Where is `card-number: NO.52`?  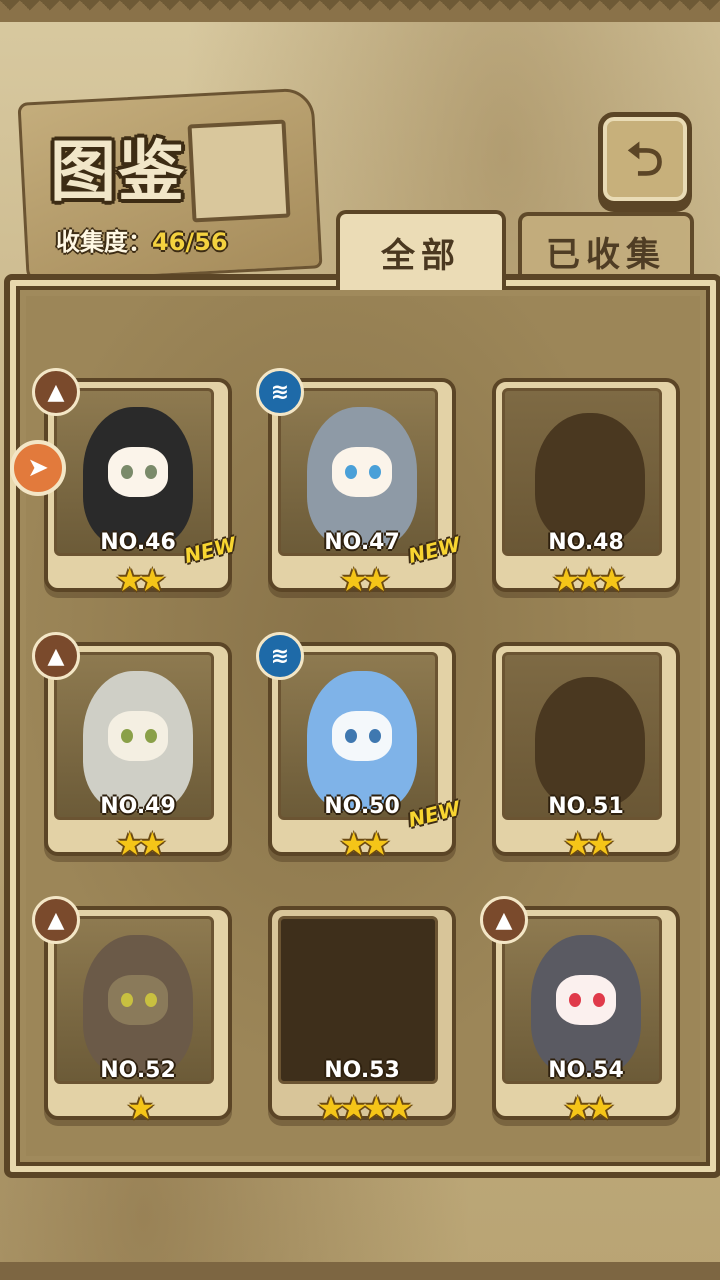
card-number: NO.52 is located at coordinates (138, 1070).